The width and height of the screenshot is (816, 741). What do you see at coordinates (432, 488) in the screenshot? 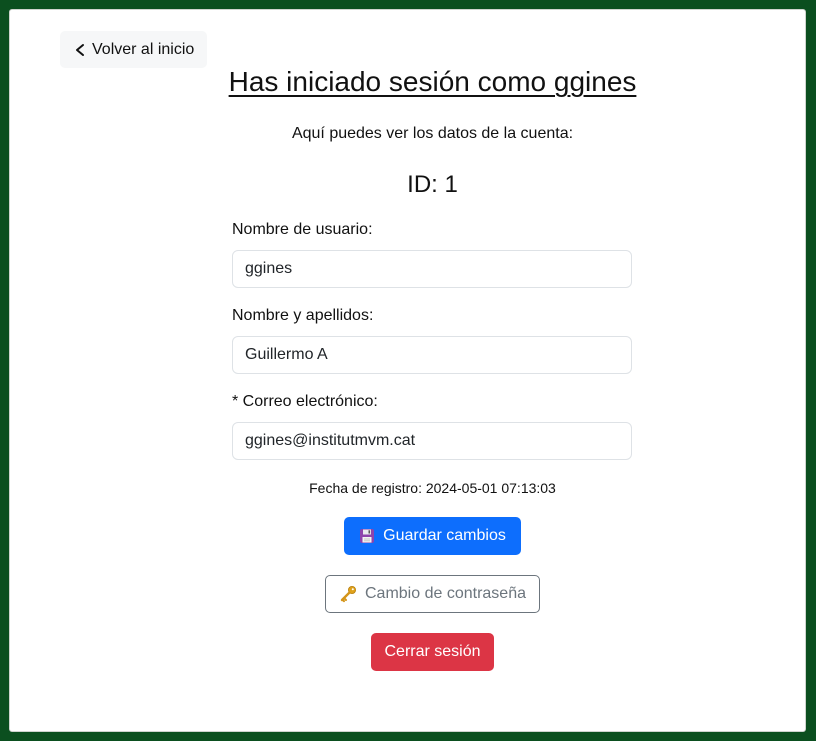
I see `registration-date: Fecha de registro: 2024-05-01 07:13:03` at bounding box center [432, 488].